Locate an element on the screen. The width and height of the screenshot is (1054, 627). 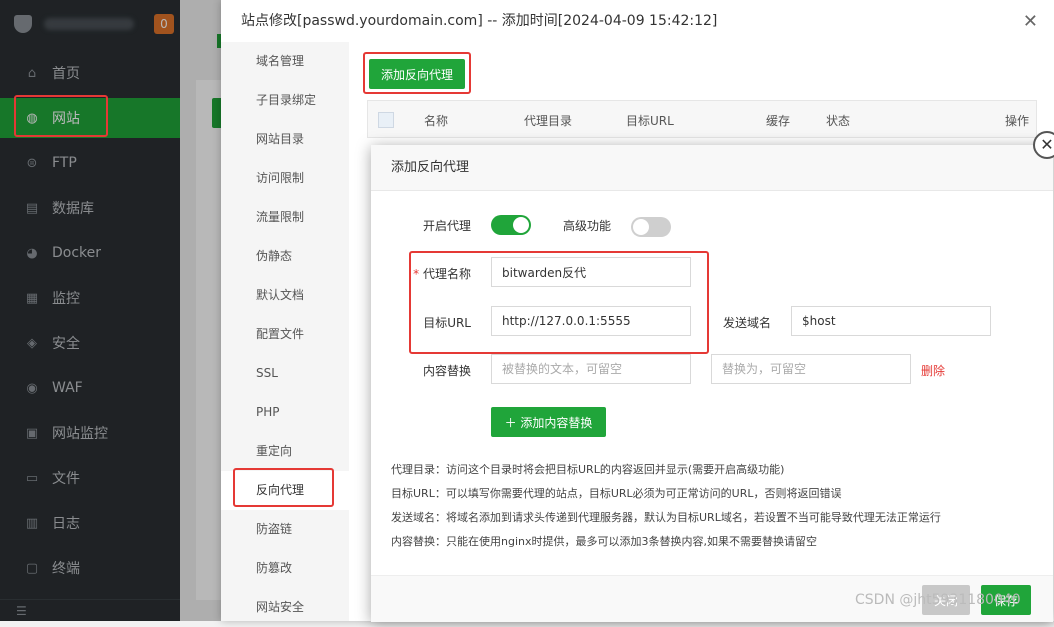
tab-10: 重定向 is located at coordinates (285, 451).